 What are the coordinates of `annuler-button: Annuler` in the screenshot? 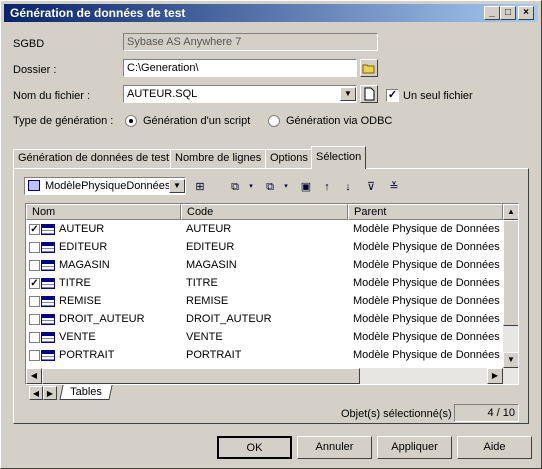 It's located at (334, 447).